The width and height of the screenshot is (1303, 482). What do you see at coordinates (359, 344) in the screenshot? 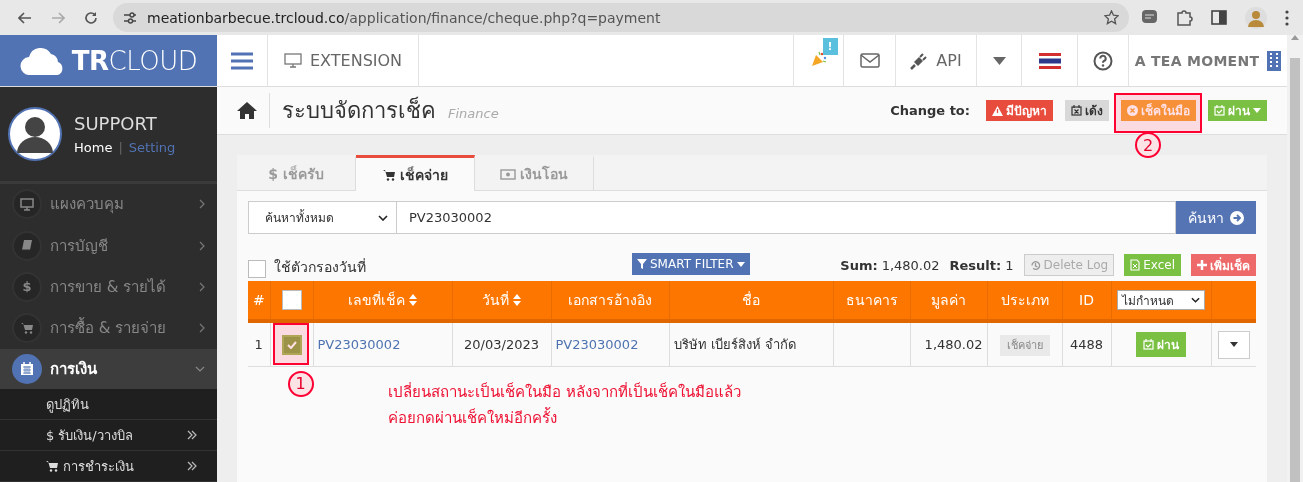
I see `cheque-number-link: PV23030002` at bounding box center [359, 344].